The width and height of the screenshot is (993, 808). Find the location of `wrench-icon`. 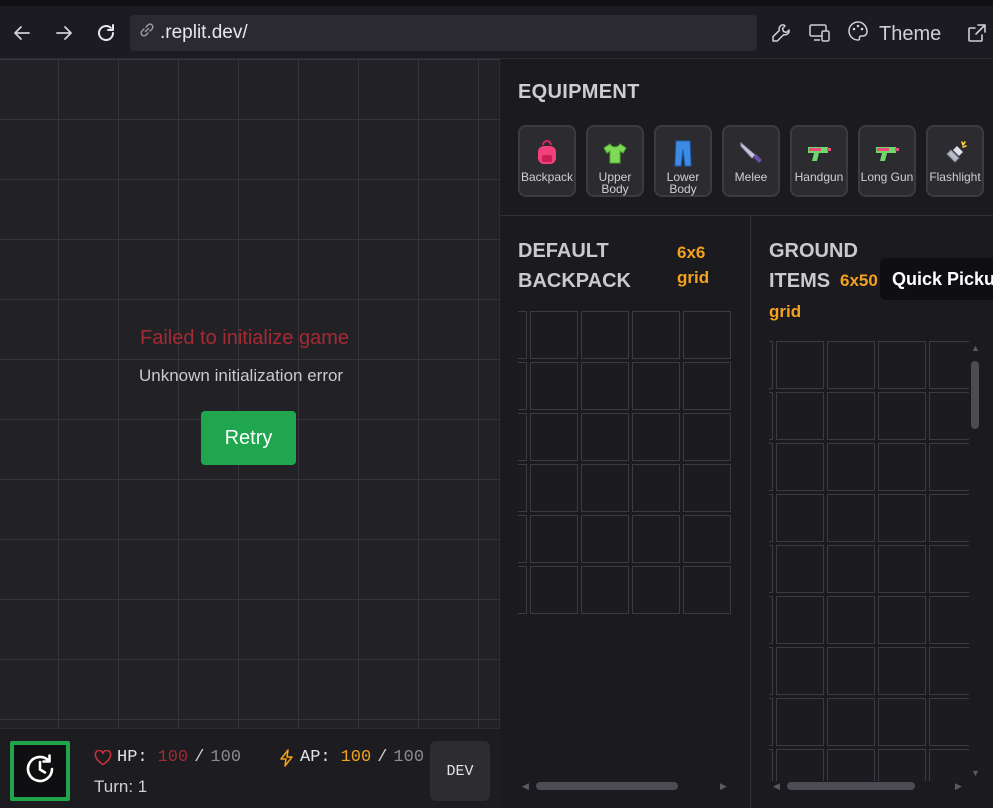

wrench-icon is located at coordinates (781, 33).